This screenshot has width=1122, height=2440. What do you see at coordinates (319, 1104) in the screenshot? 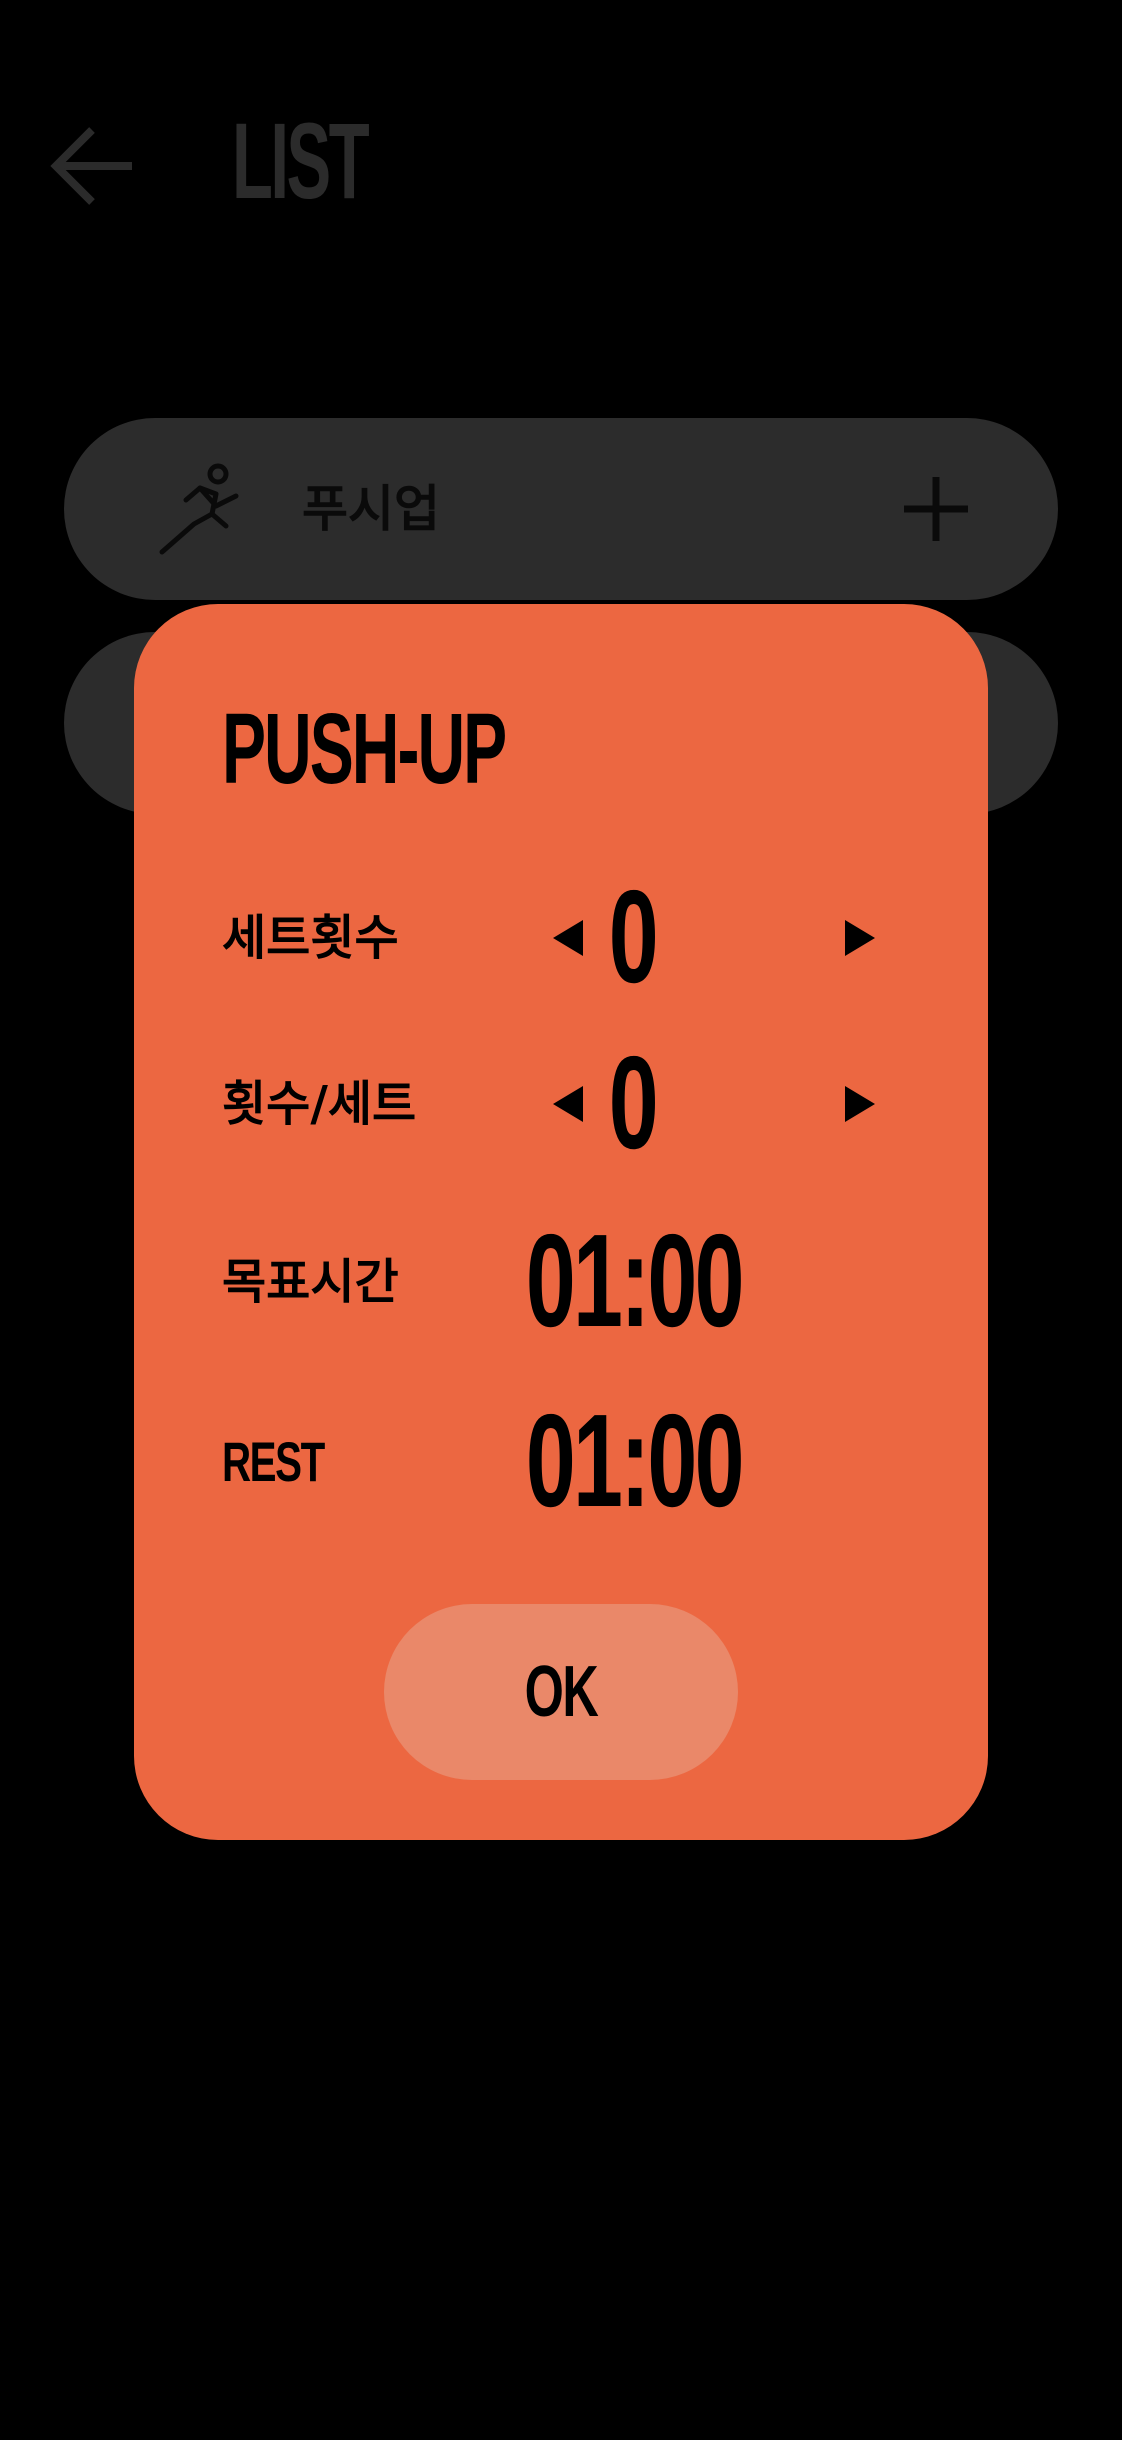
I see `reps-per-set-label: 횟수/세트` at bounding box center [319, 1104].